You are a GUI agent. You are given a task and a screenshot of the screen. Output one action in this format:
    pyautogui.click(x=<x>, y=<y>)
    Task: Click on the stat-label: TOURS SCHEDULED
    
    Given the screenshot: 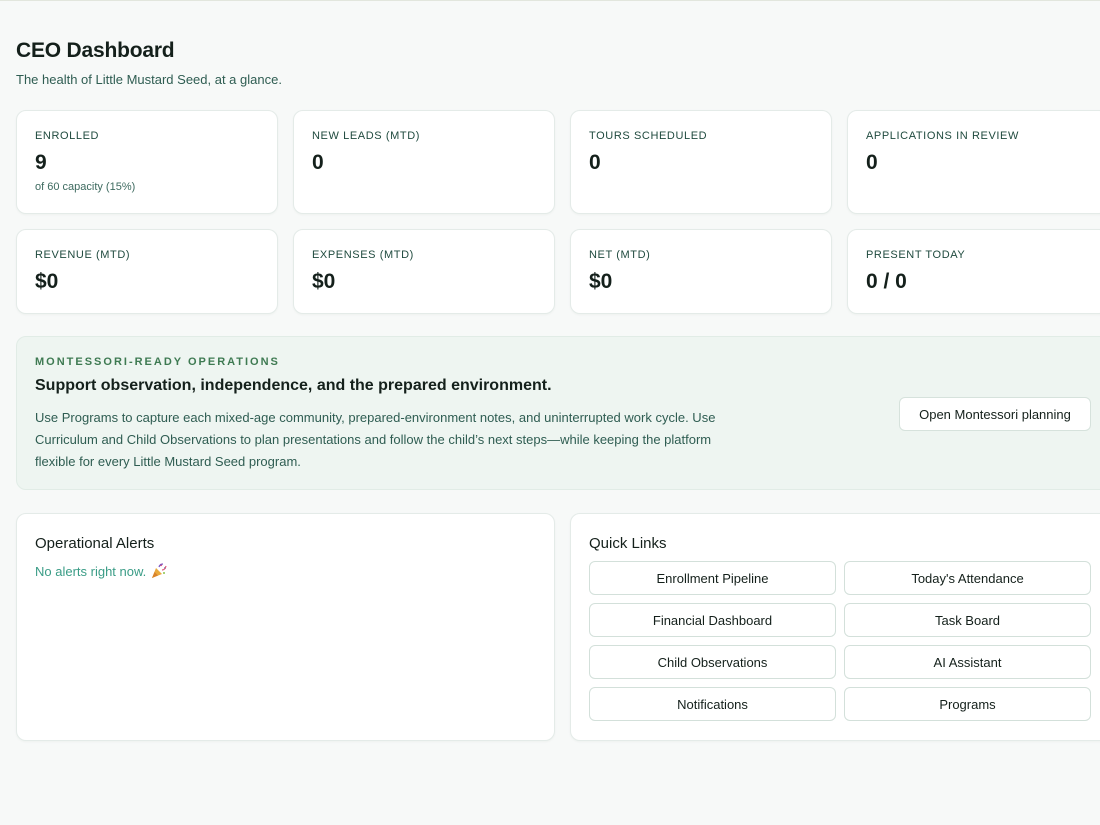 What is the action you would take?
    pyautogui.click(x=648, y=136)
    